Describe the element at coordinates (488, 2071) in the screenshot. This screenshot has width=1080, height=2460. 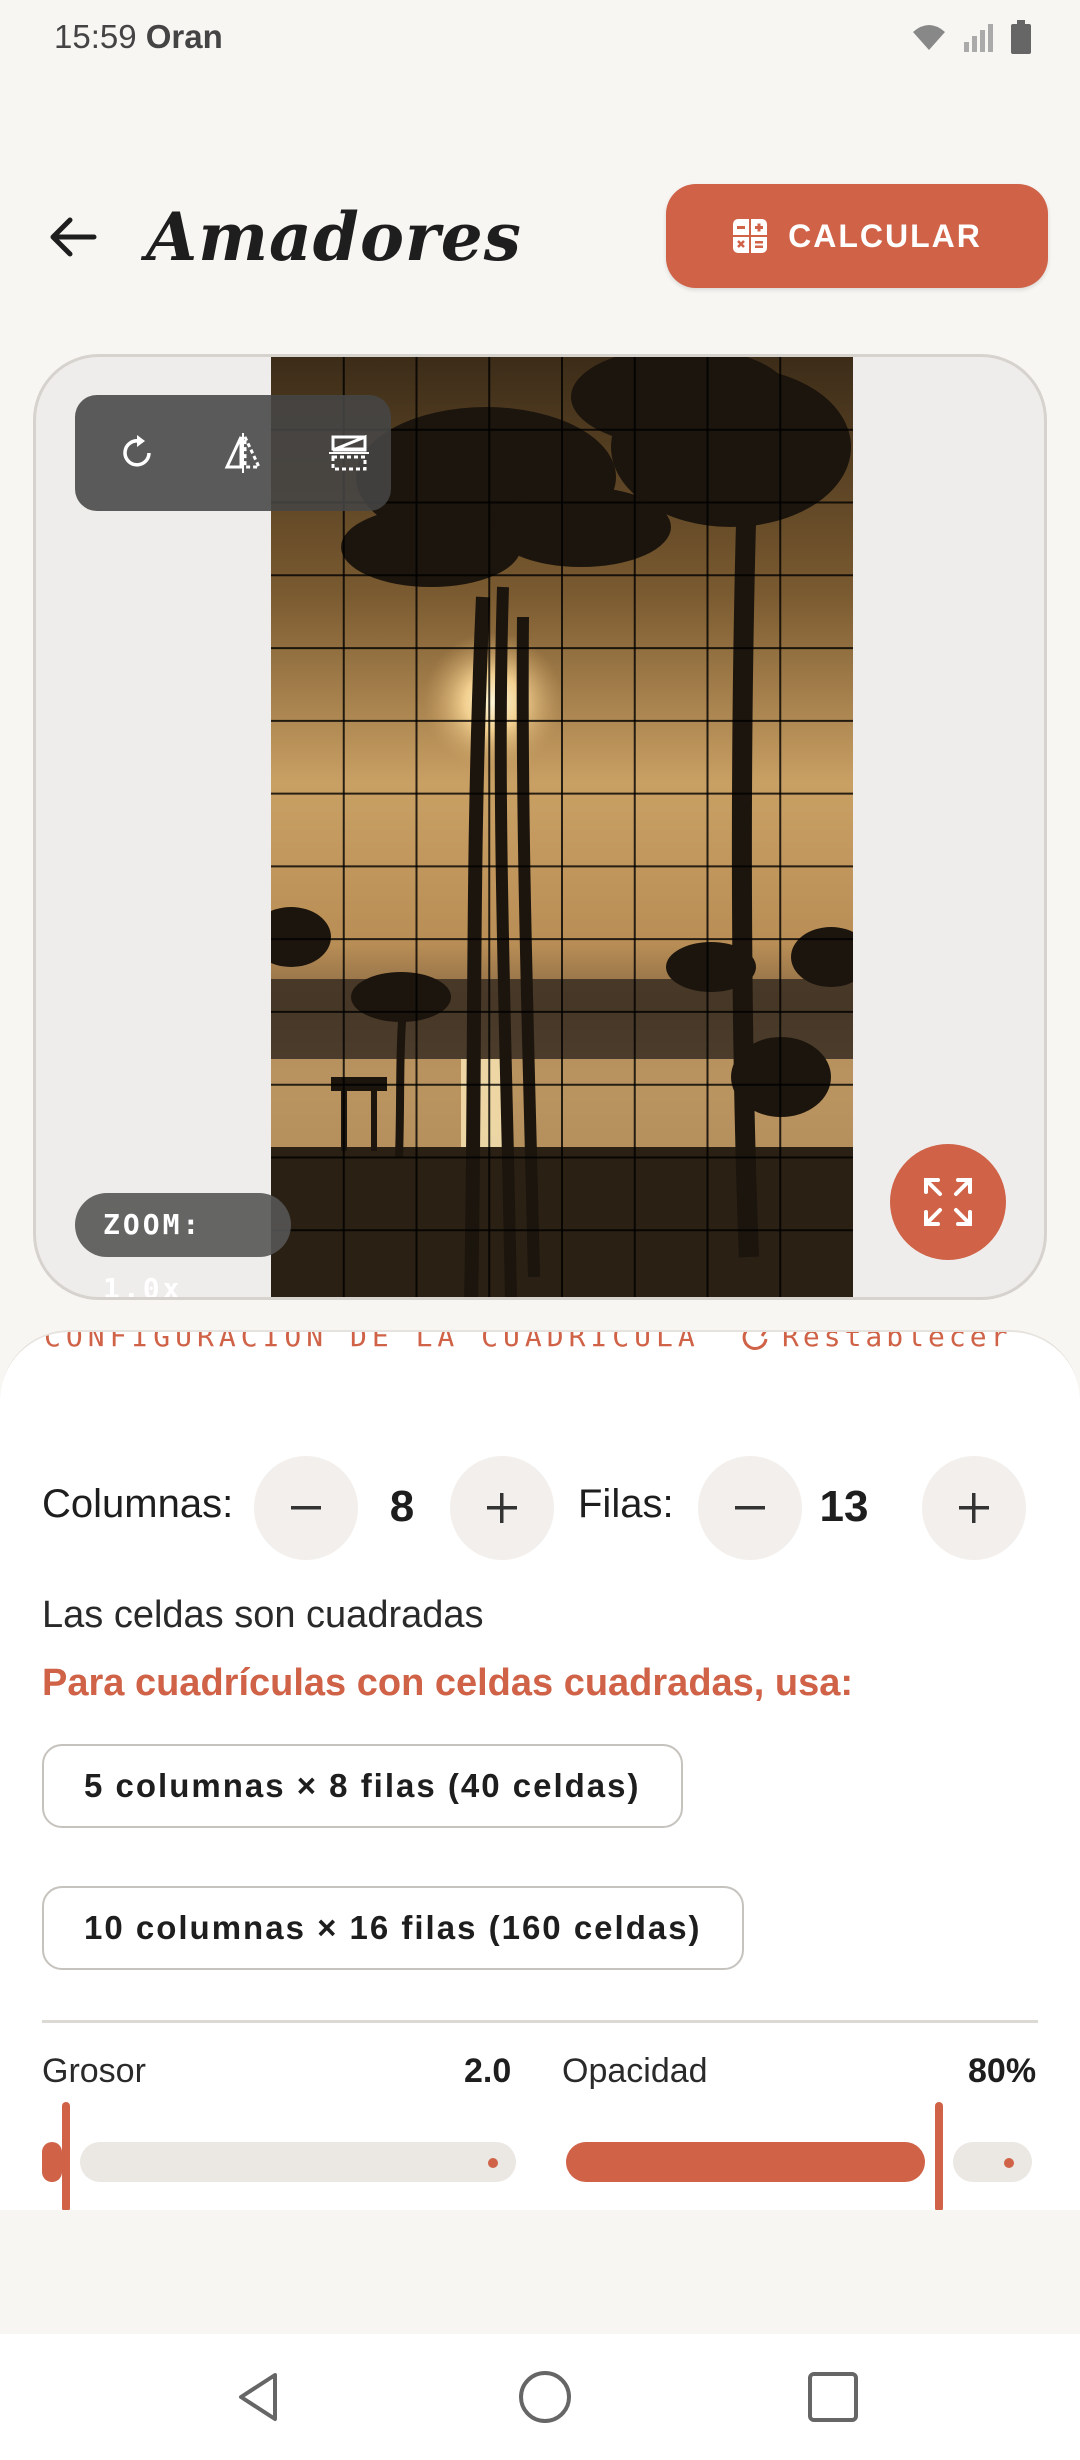
I see `thickness-value: 2.0` at that location.